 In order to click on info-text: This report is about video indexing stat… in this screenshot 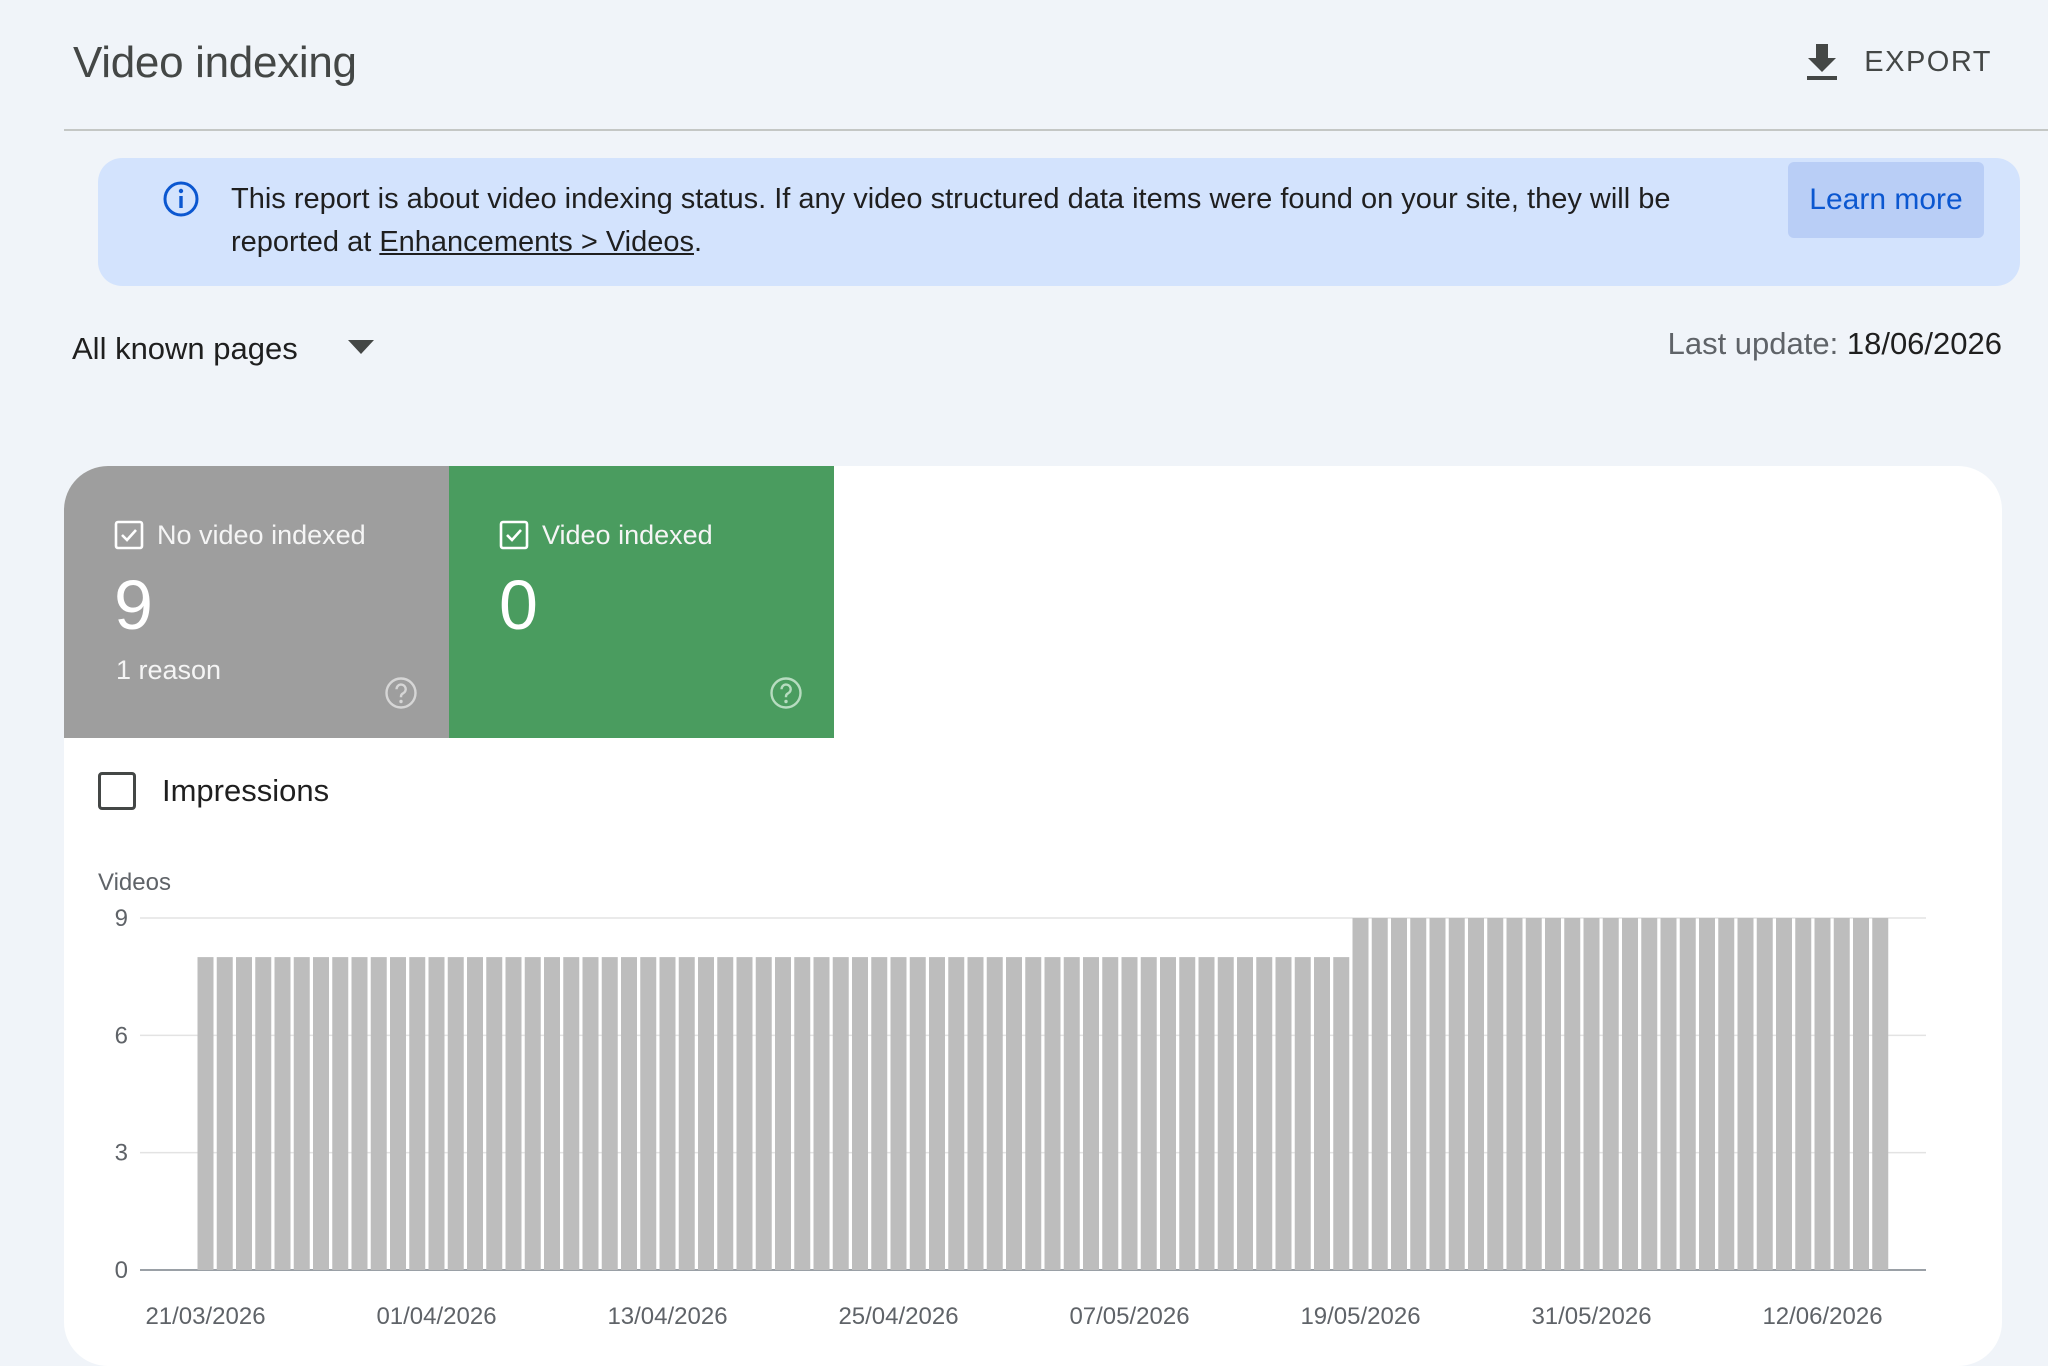, I will do `click(996, 221)`.